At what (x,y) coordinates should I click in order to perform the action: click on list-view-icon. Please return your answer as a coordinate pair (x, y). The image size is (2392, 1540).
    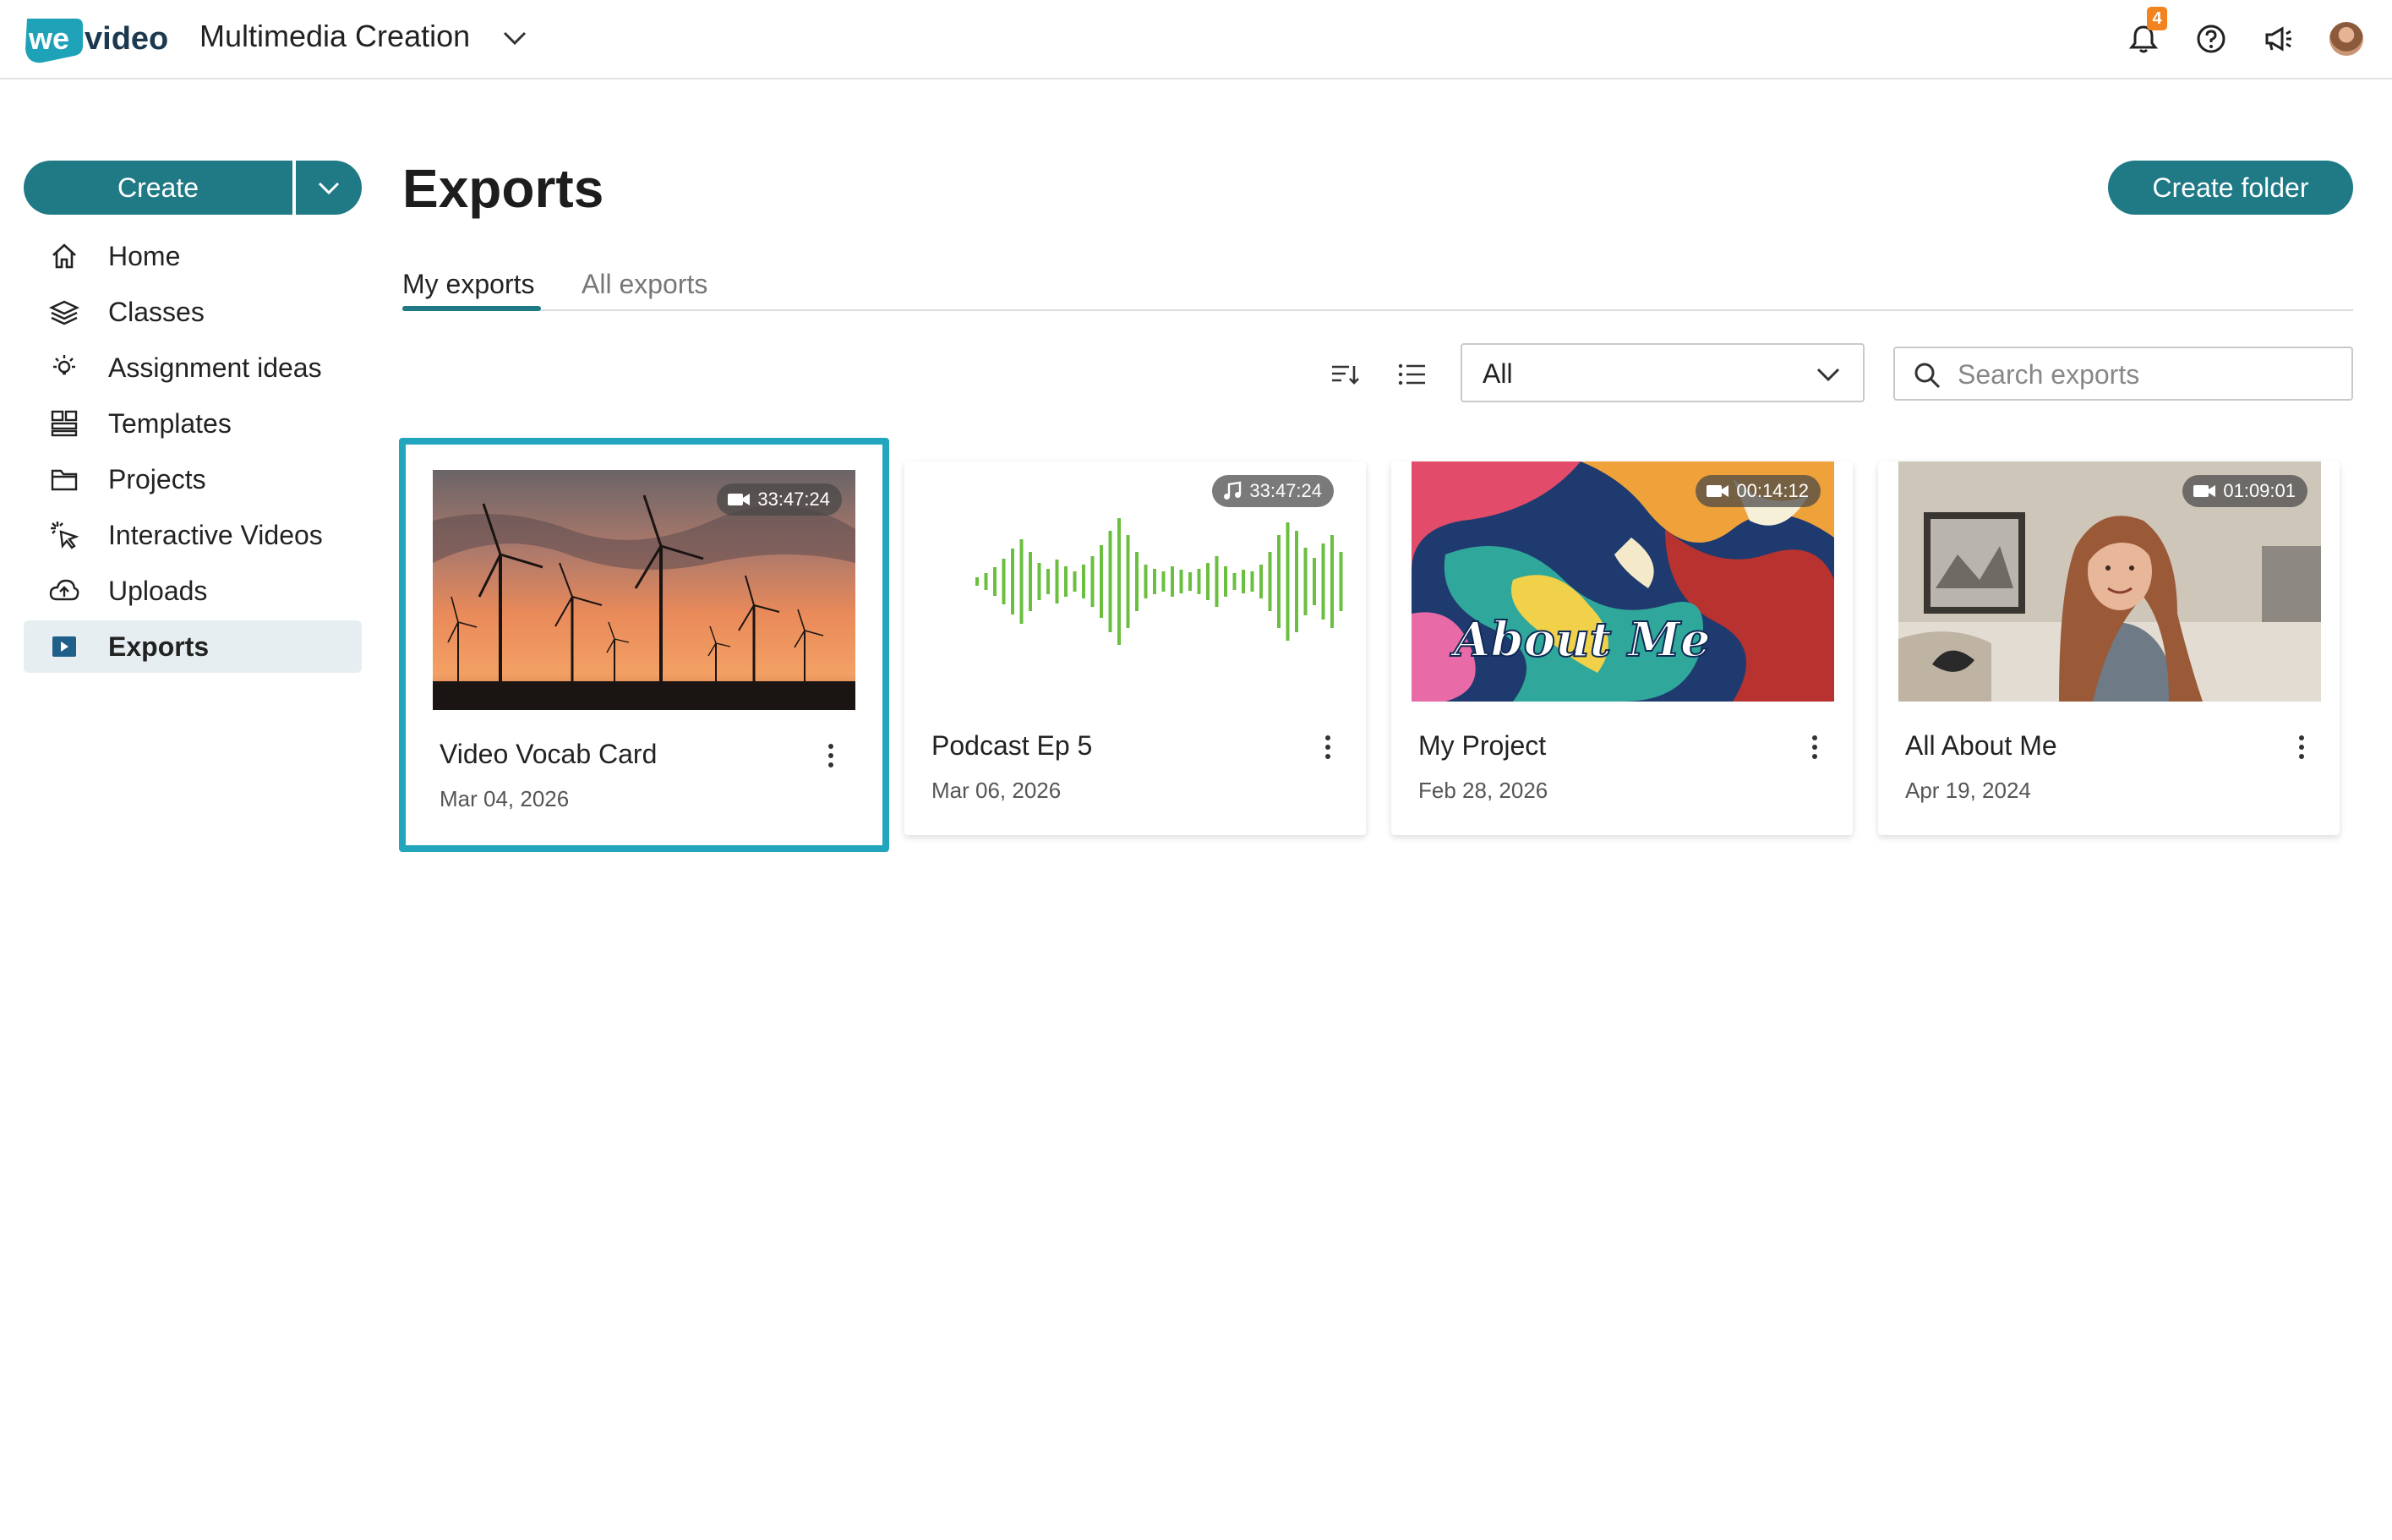
    Looking at the image, I should click on (1412, 374).